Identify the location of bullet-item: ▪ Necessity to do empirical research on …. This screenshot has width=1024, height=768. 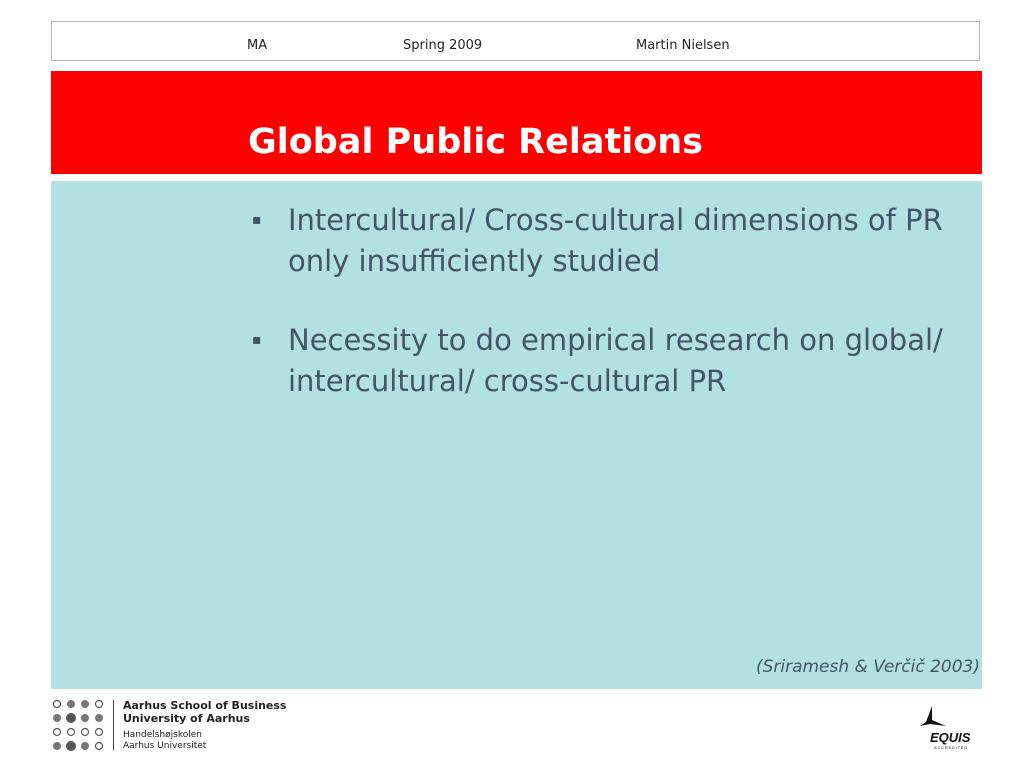
(598, 361).